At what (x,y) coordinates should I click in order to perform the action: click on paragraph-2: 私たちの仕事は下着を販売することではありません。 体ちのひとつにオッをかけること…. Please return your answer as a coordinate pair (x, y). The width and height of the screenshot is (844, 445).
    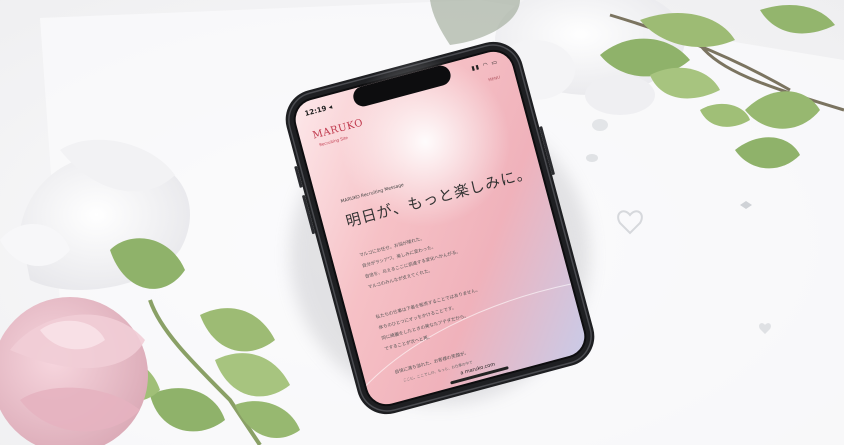
    Looking at the image, I should click on (432, 320).